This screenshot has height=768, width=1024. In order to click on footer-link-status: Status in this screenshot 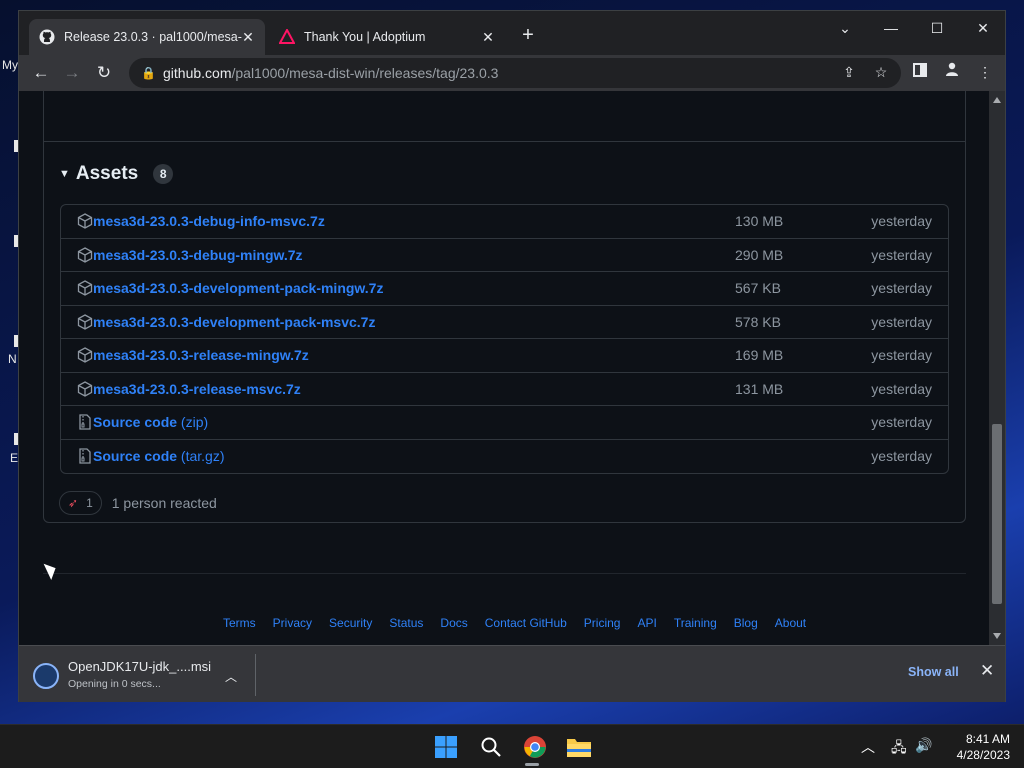, I will do `click(406, 623)`.